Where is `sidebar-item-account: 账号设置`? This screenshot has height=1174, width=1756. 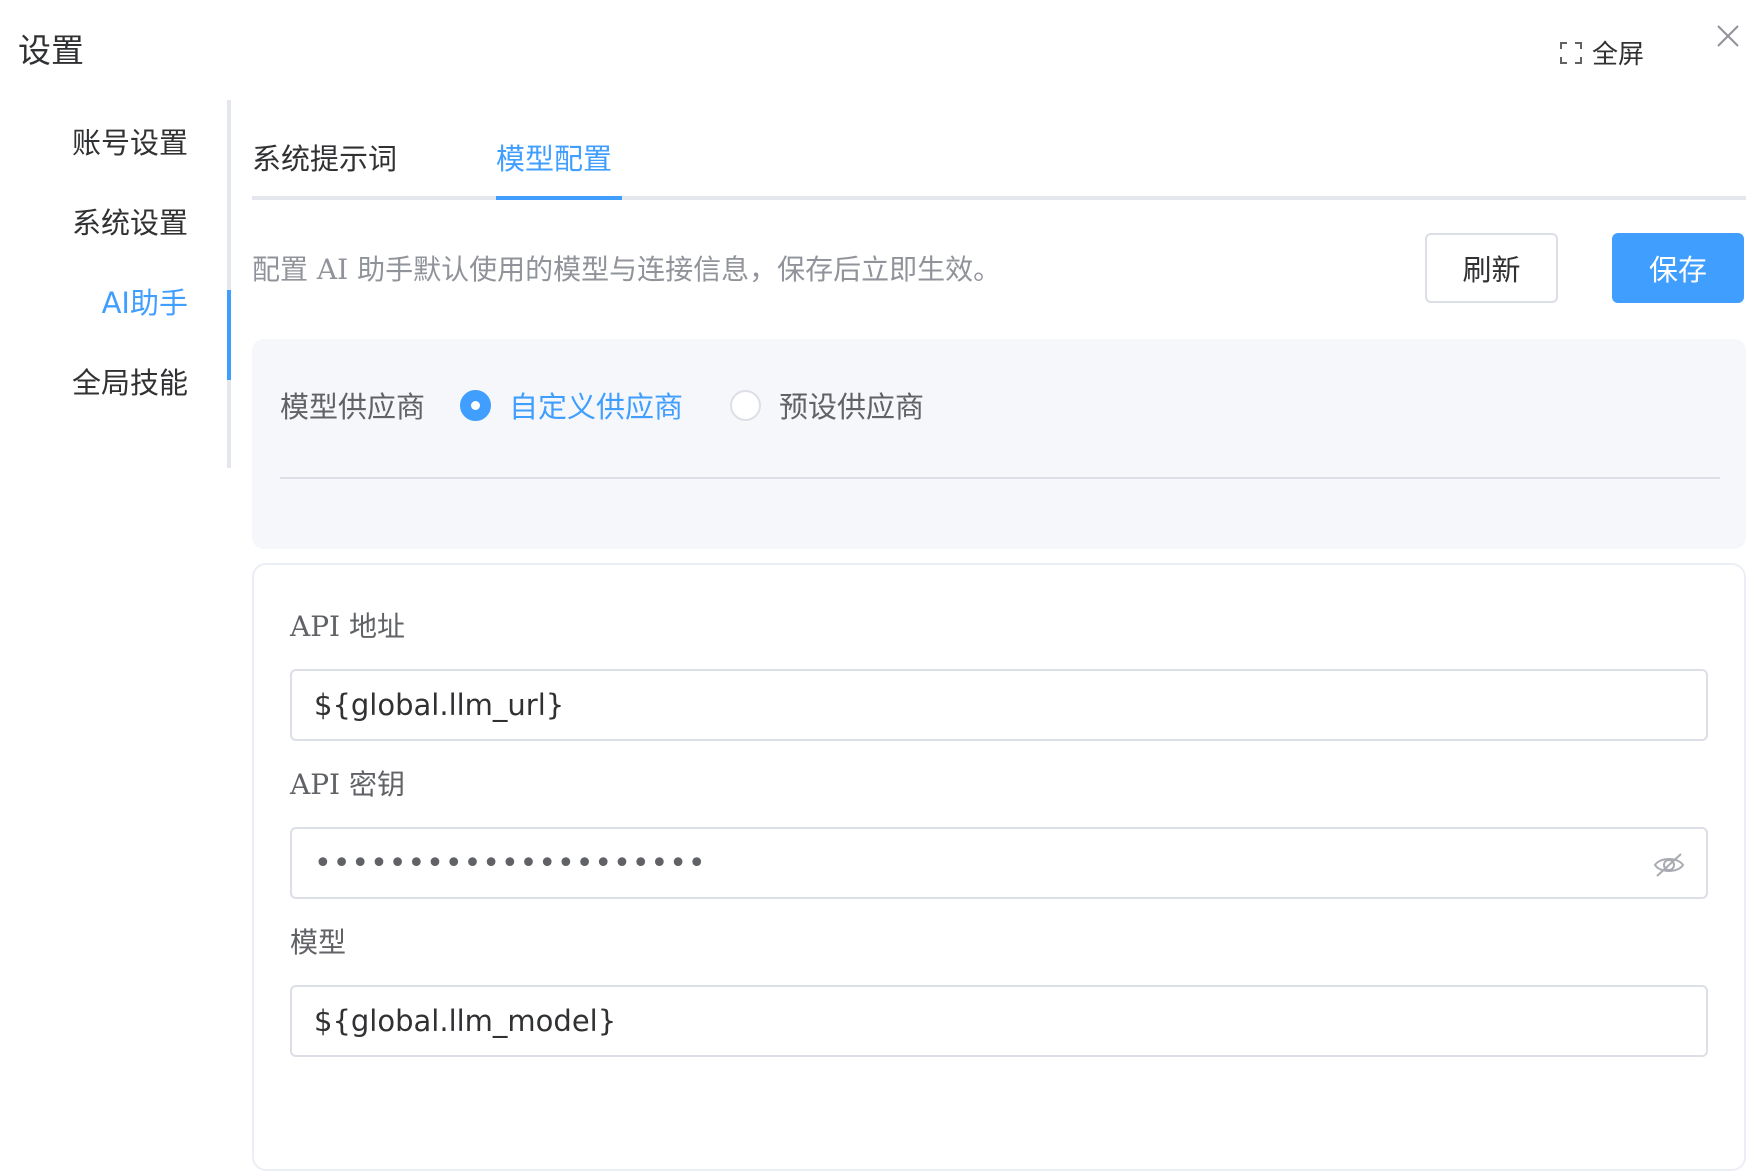 sidebar-item-account: 账号设置 is located at coordinates (130, 141).